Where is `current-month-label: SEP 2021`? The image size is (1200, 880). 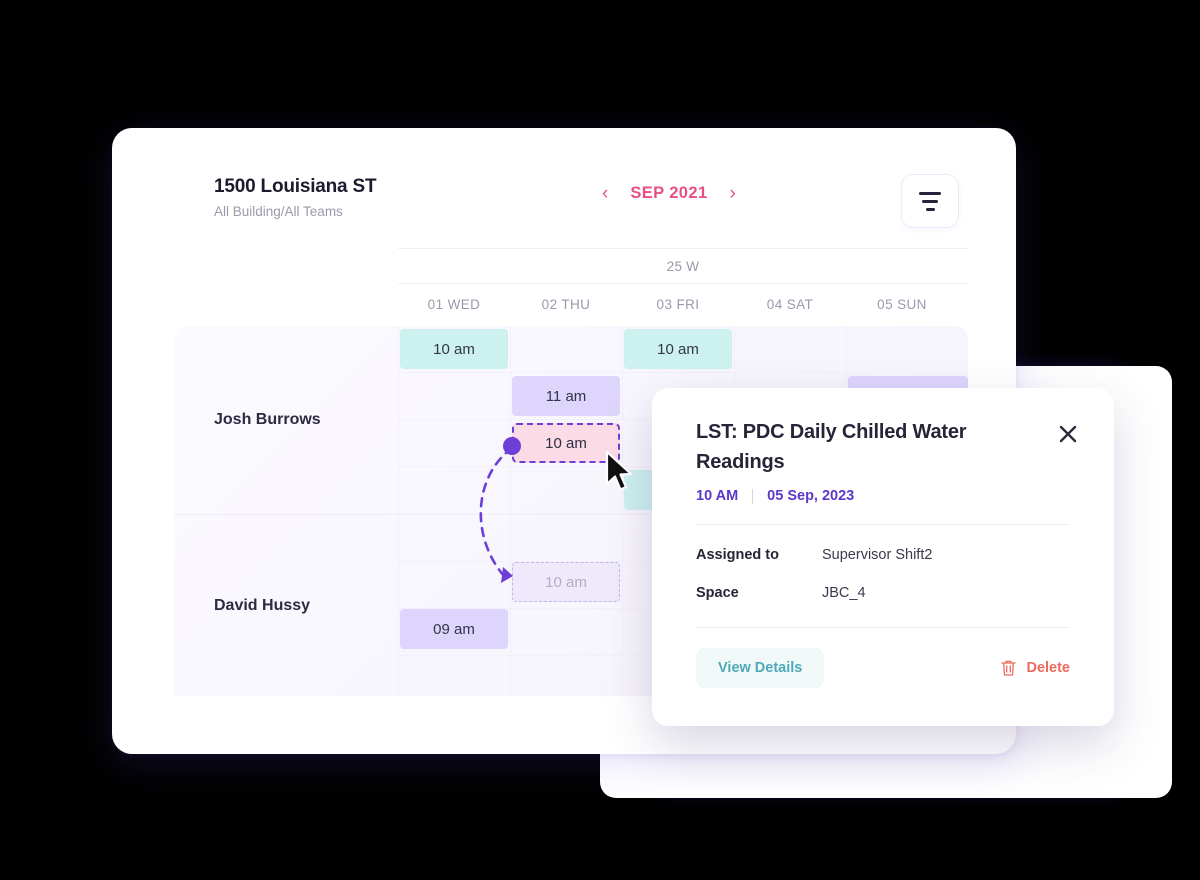
current-month-label: SEP 2021 is located at coordinates (669, 193).